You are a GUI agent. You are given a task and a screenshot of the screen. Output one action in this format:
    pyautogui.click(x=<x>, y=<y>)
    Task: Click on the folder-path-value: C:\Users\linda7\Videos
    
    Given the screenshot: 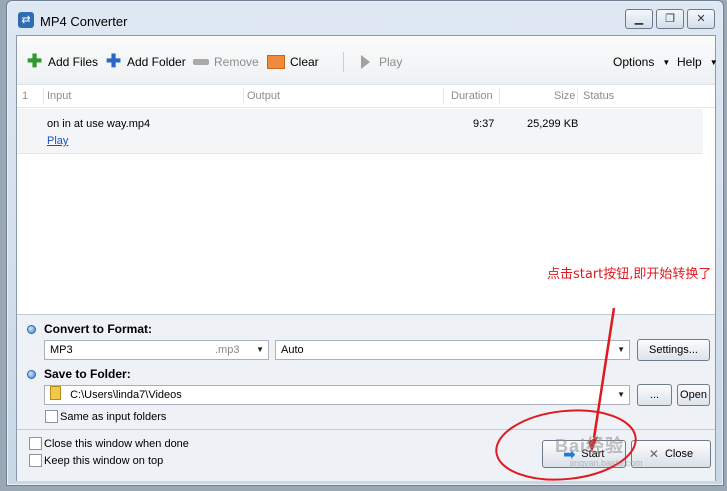 What is the action you would take?
    pyautogui.click(x=126, y=395)
    